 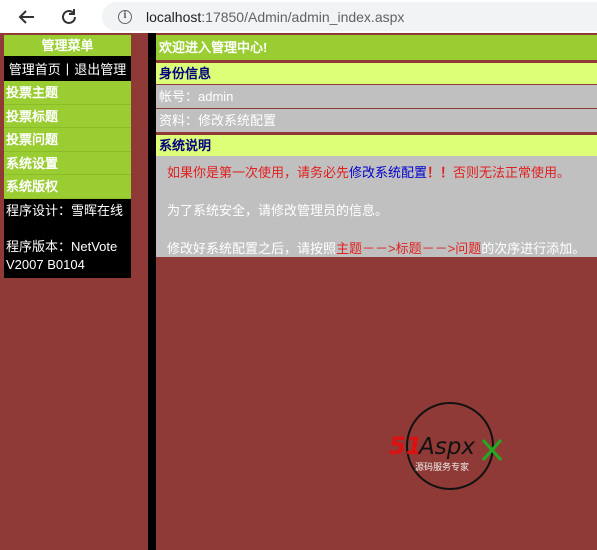 What do you see at coordinates (388, 172) in the screenshot?
I see `modify-config-link: 修改系统配置` at bounding box center [388, 172].